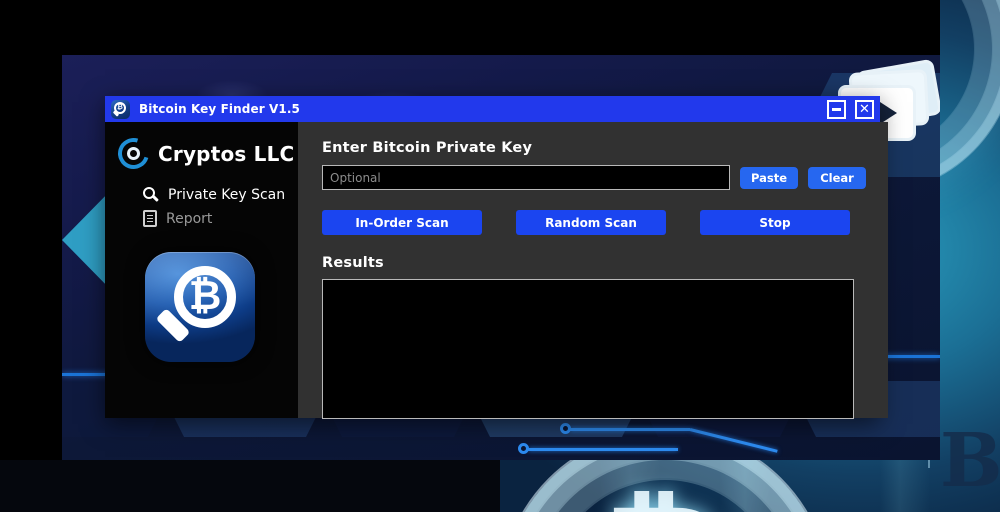  Describe the element at coordinates (201, 207) in the screenshot. I see `sidebar-nav: Private Key Scan Report` at that location.